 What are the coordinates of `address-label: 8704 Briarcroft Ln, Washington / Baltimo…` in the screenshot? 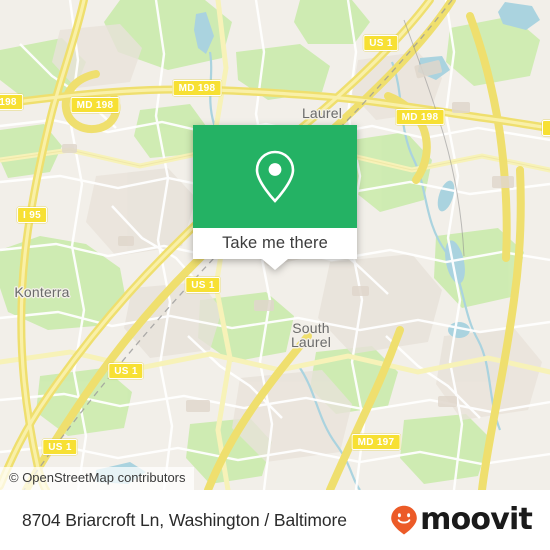 It's located at (184, 519).